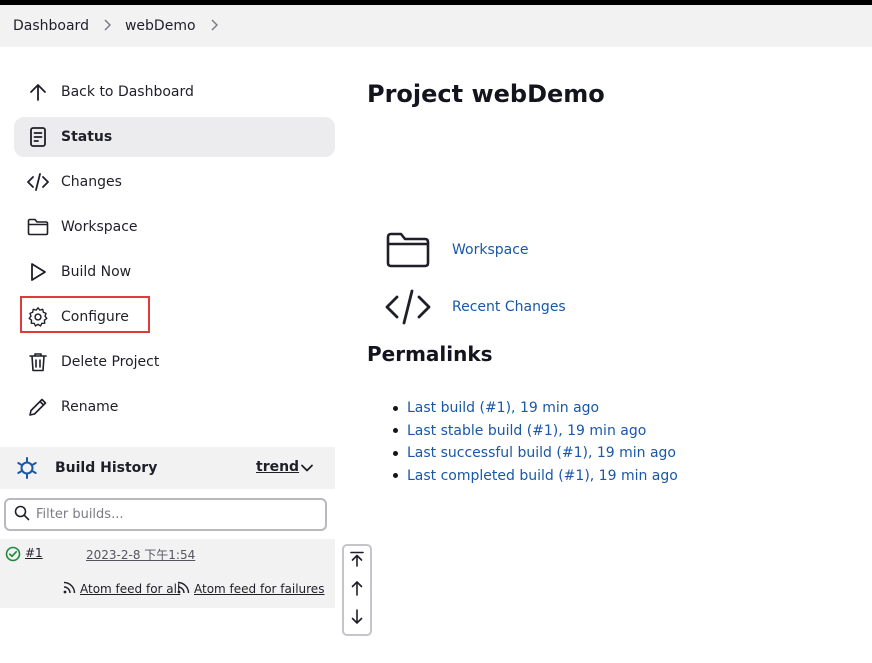 This screenshot has height=663, width=872. Describe the element at coordinates (87, 137) in the screenshot. I see `sidebar-item-label: Status` at that location.